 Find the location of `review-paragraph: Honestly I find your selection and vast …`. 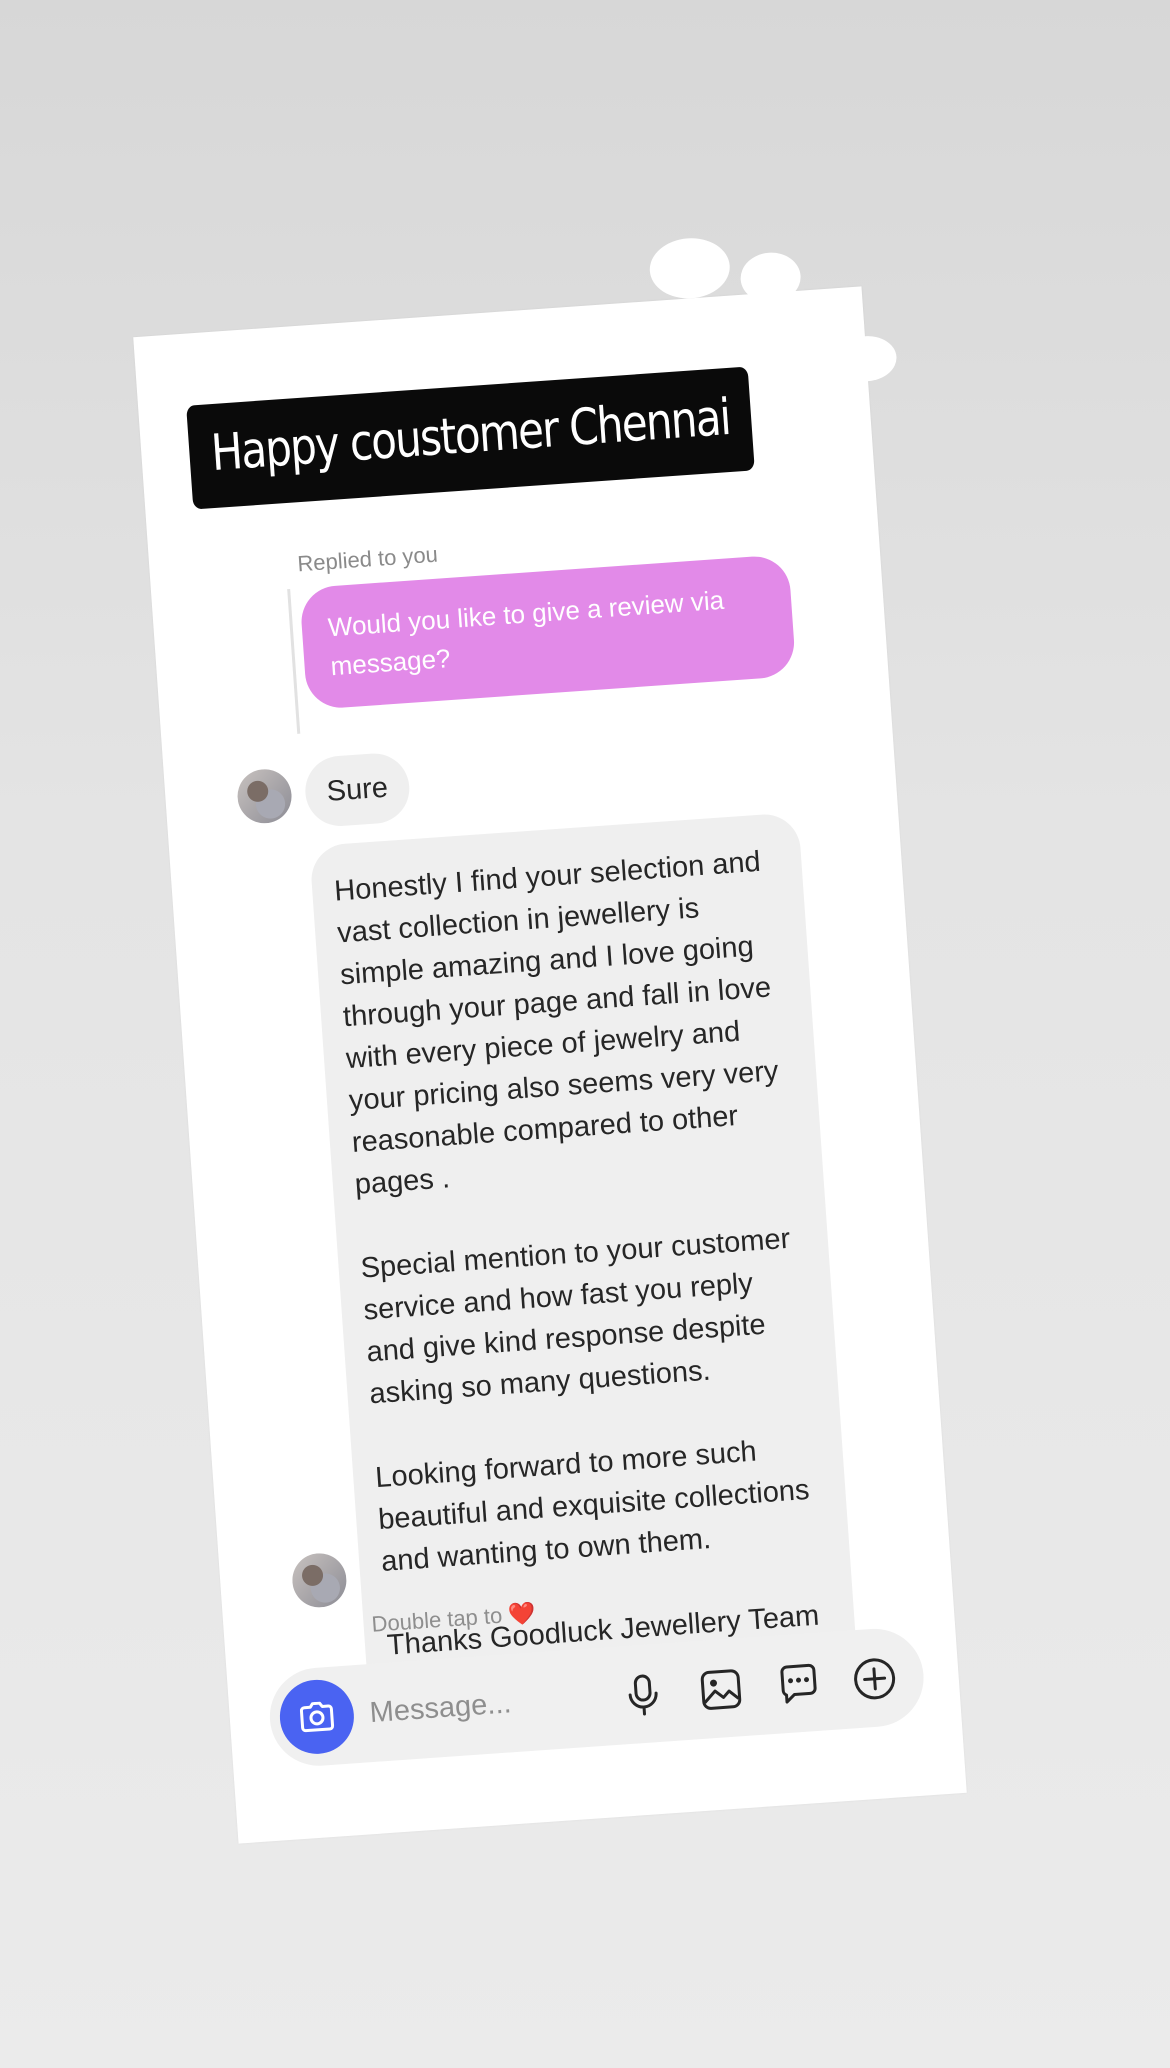

review-paragraph: Honestly I find your selection and vast … is located at coordinates (556, 1023).